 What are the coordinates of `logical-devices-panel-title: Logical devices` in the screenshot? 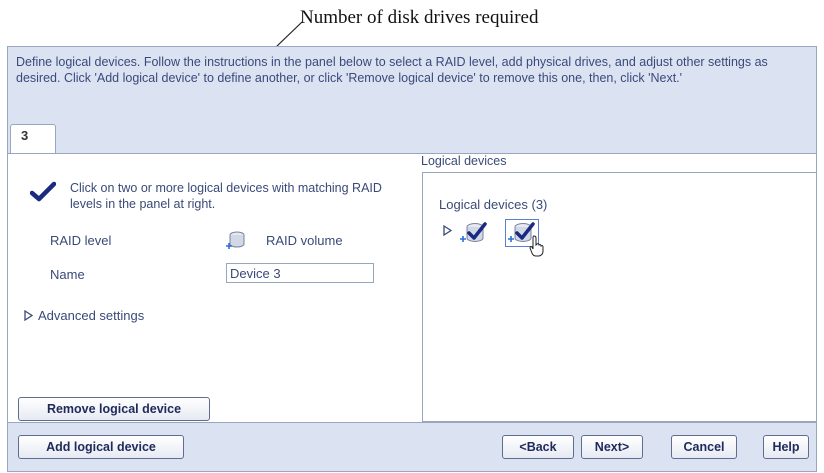 It's located at (464, 161).